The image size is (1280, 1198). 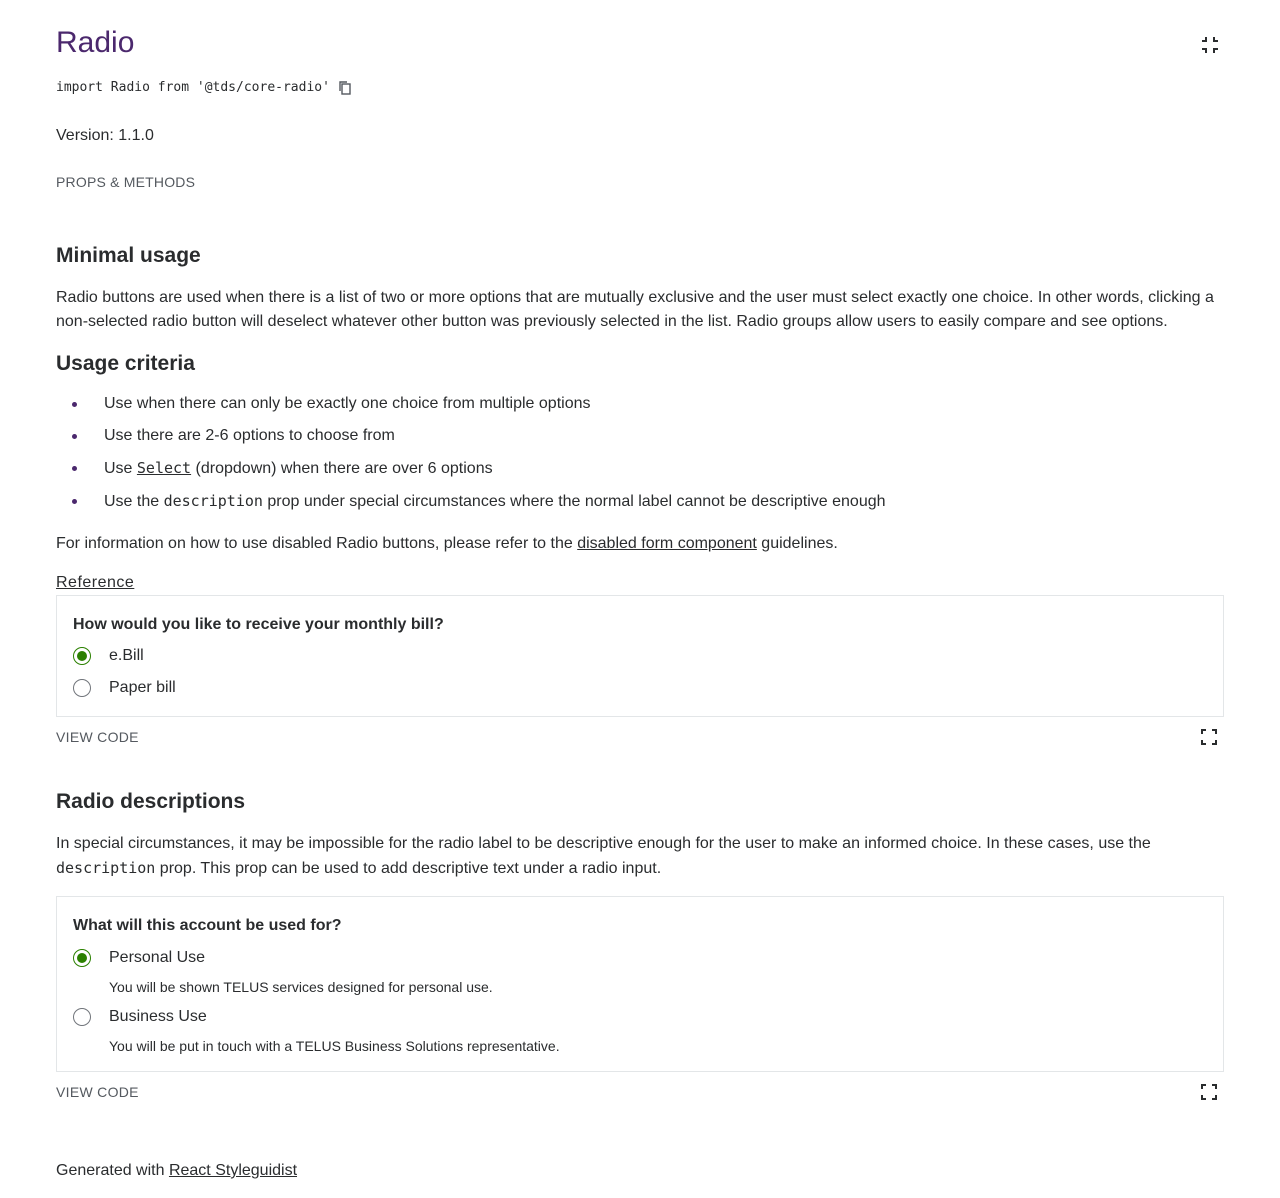 I want to click on list-item-text-after: (dropdown) when there are over 6 options, so click(x=342, y=468).